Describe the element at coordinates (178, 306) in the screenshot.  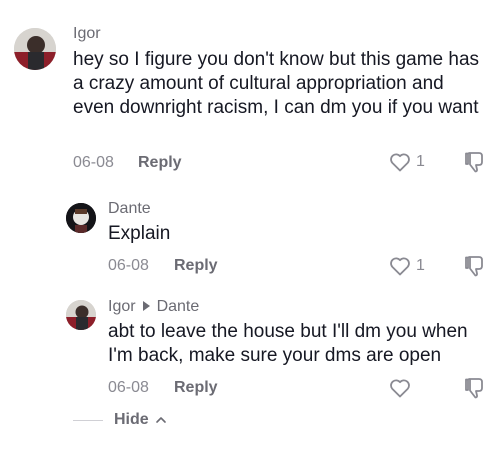
I see `reply-to-name: Dante` at that location.